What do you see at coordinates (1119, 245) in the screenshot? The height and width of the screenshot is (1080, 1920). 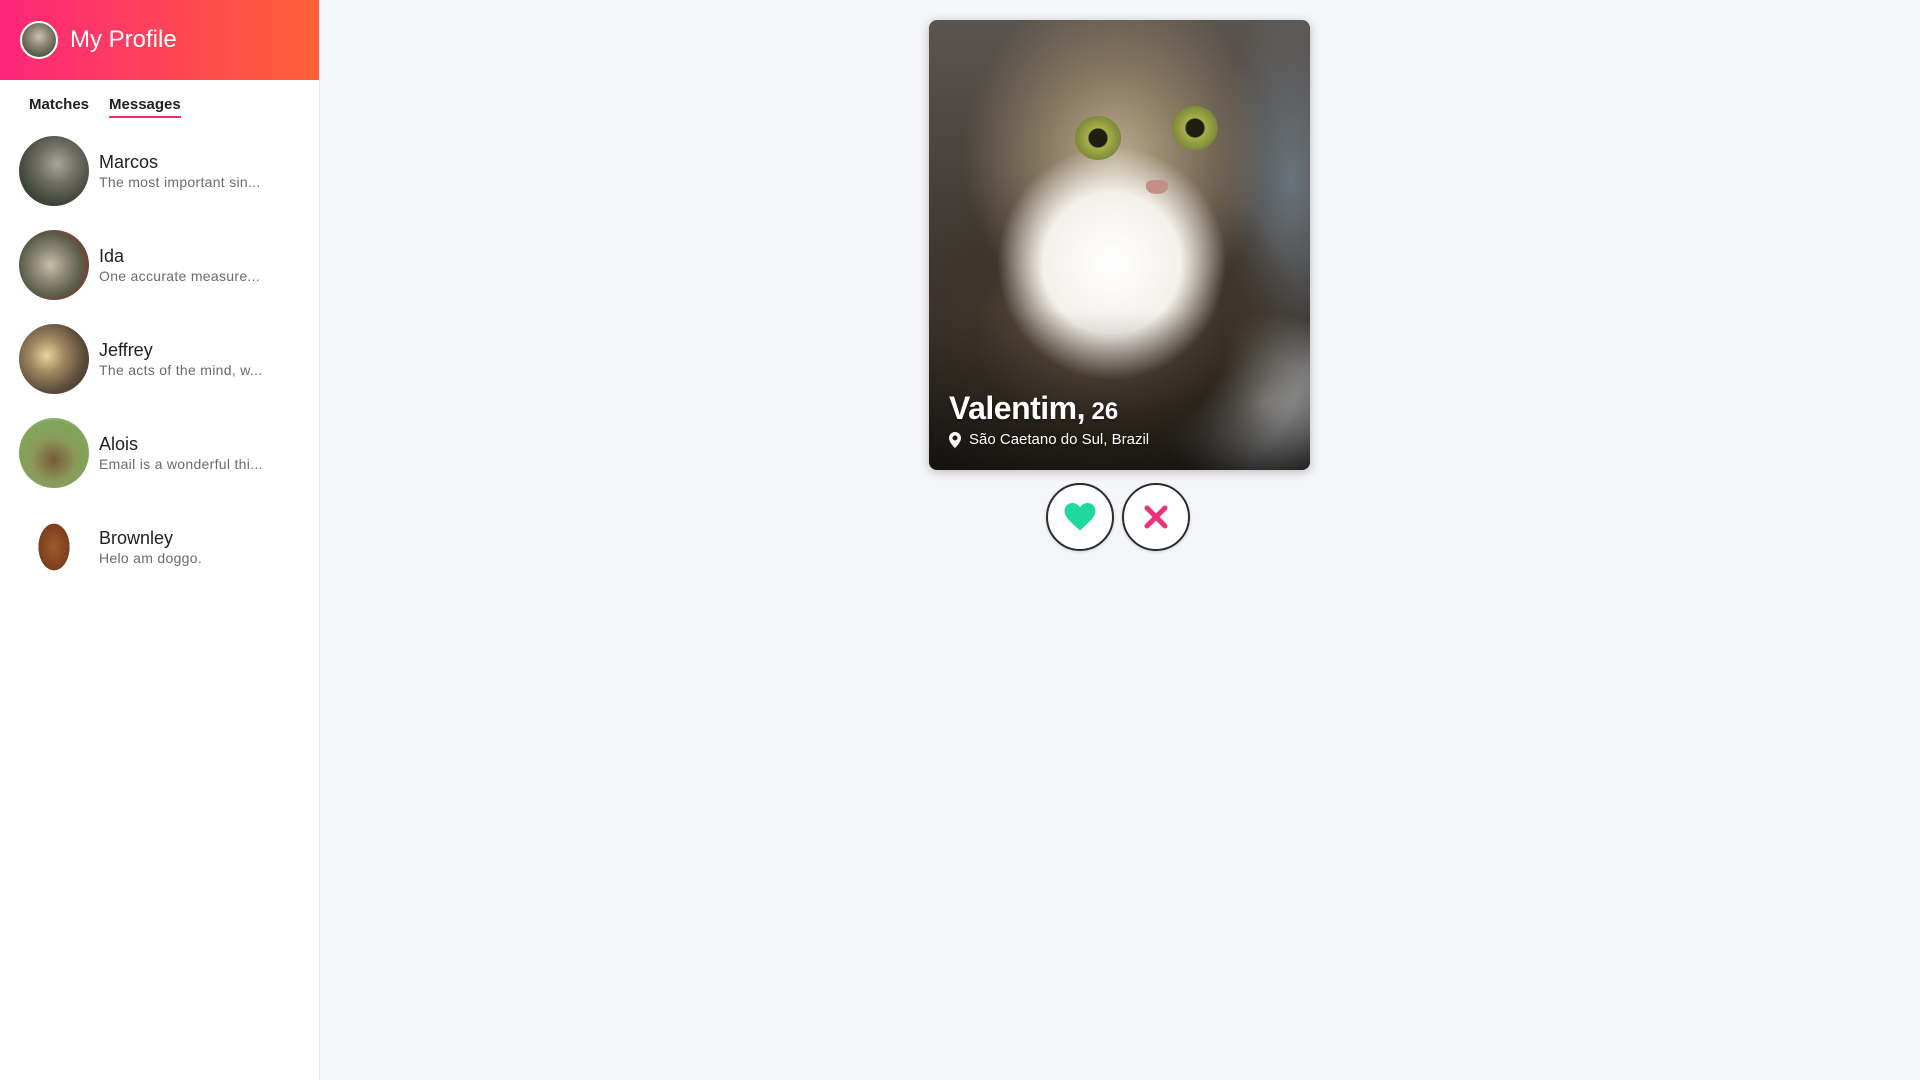 I see `profile-card: Valentim, 26 São Caetano do Sul, Brazil` at bounding box center [1119, 245].